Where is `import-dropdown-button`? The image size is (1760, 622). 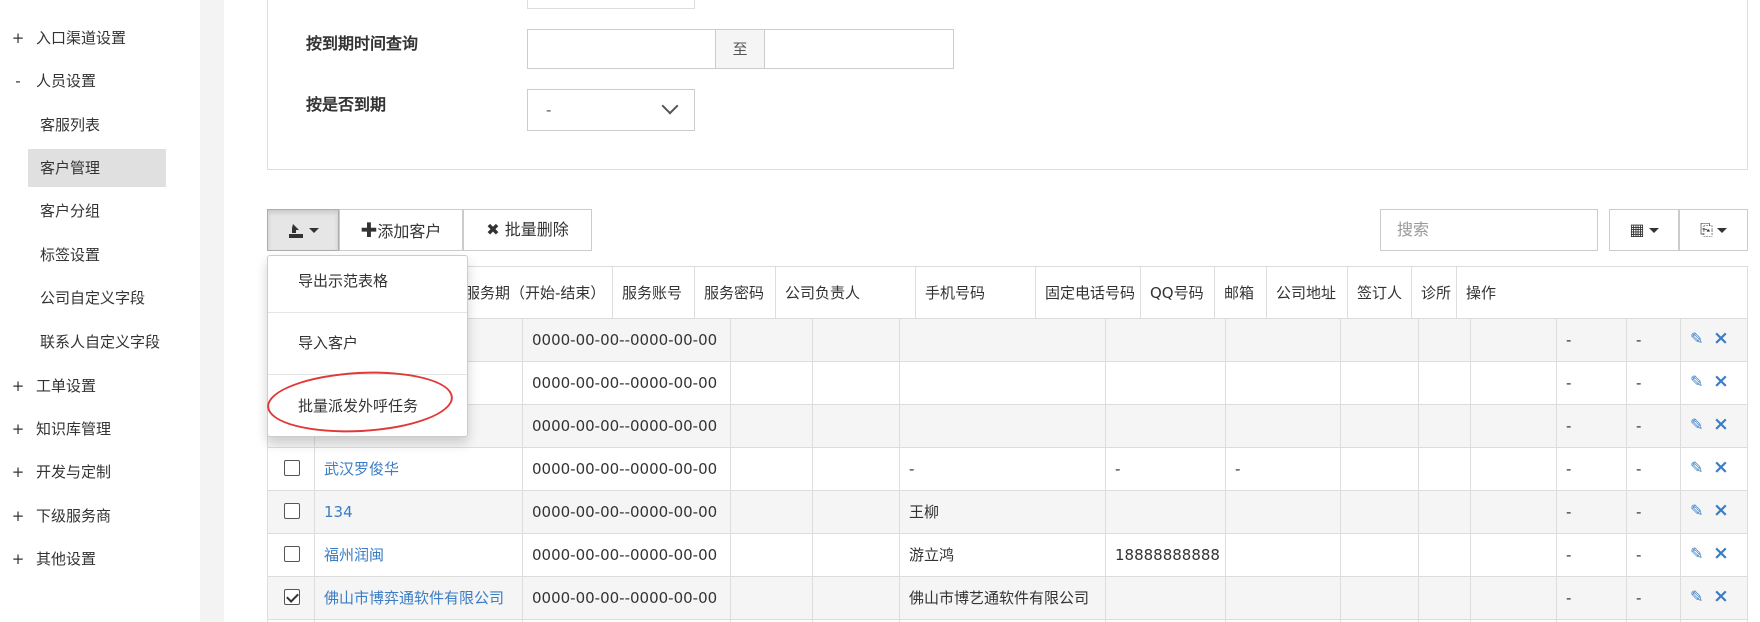
import-dropdown-button is located at coordinates (303, 230).